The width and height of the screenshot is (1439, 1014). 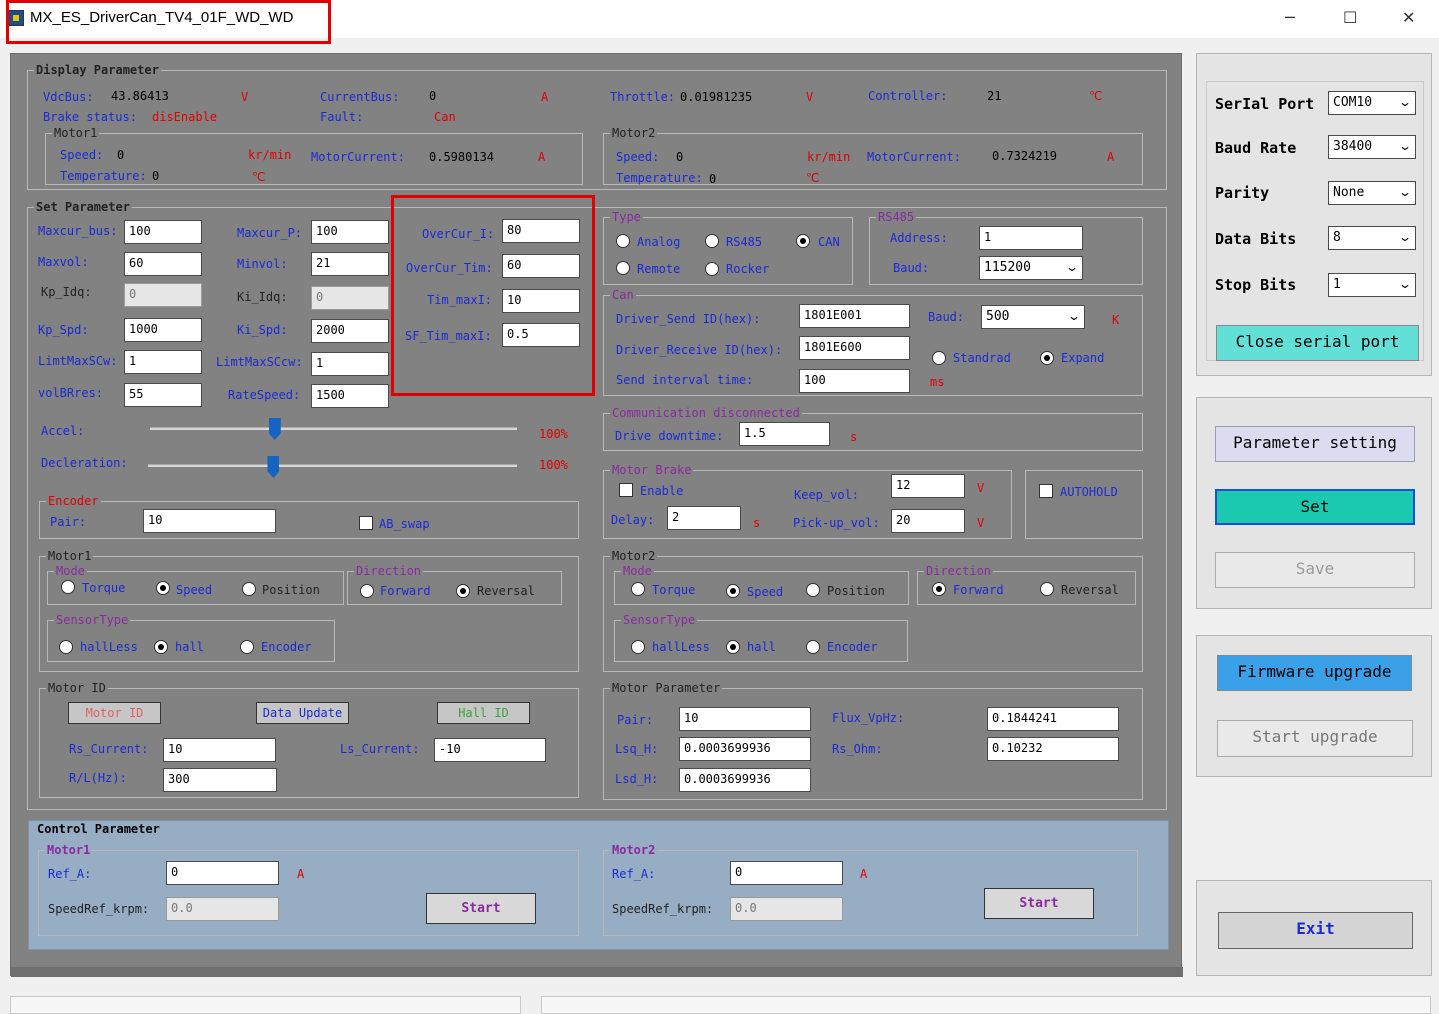 I want to click on m1-start-button: Start, so click(x=481, y=908).